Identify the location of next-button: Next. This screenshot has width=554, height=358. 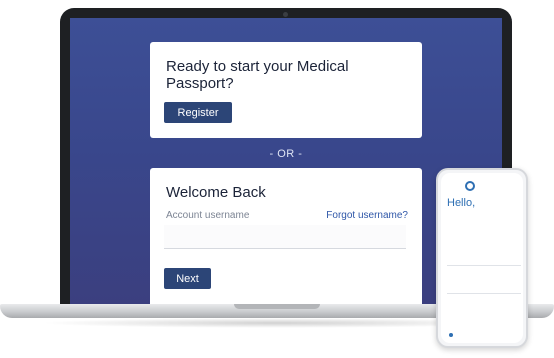
(187, 278).